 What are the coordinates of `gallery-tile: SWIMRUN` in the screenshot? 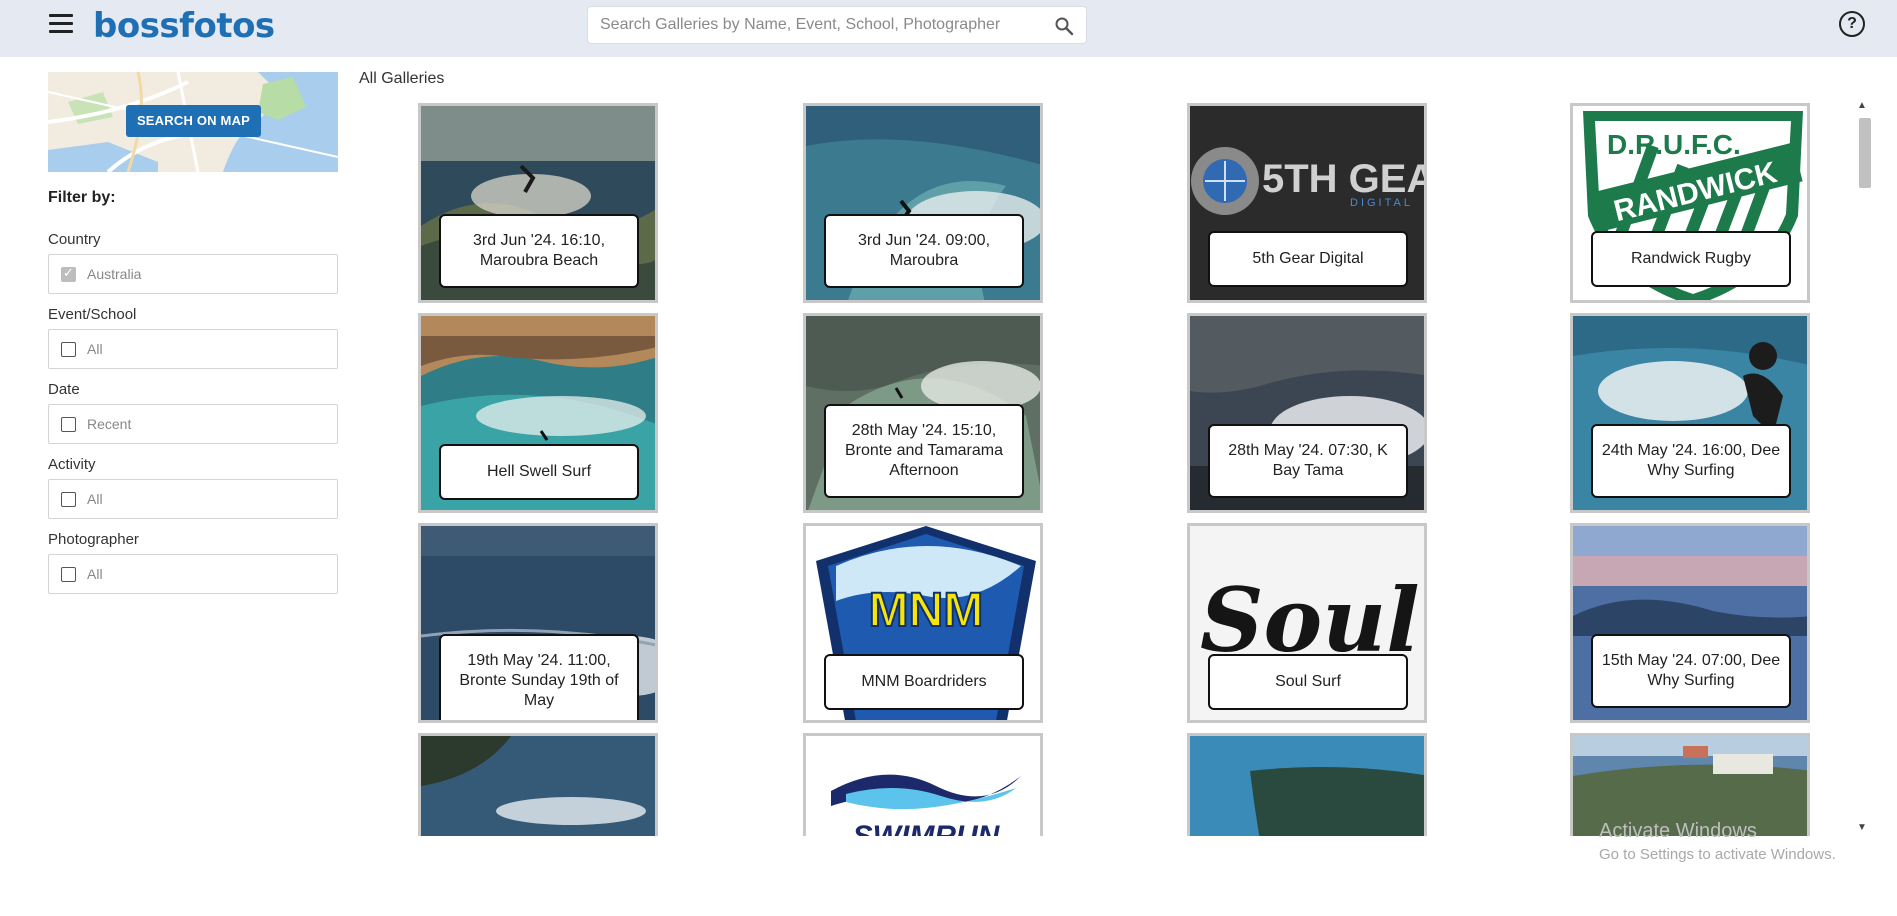 It's located at (923, 784).